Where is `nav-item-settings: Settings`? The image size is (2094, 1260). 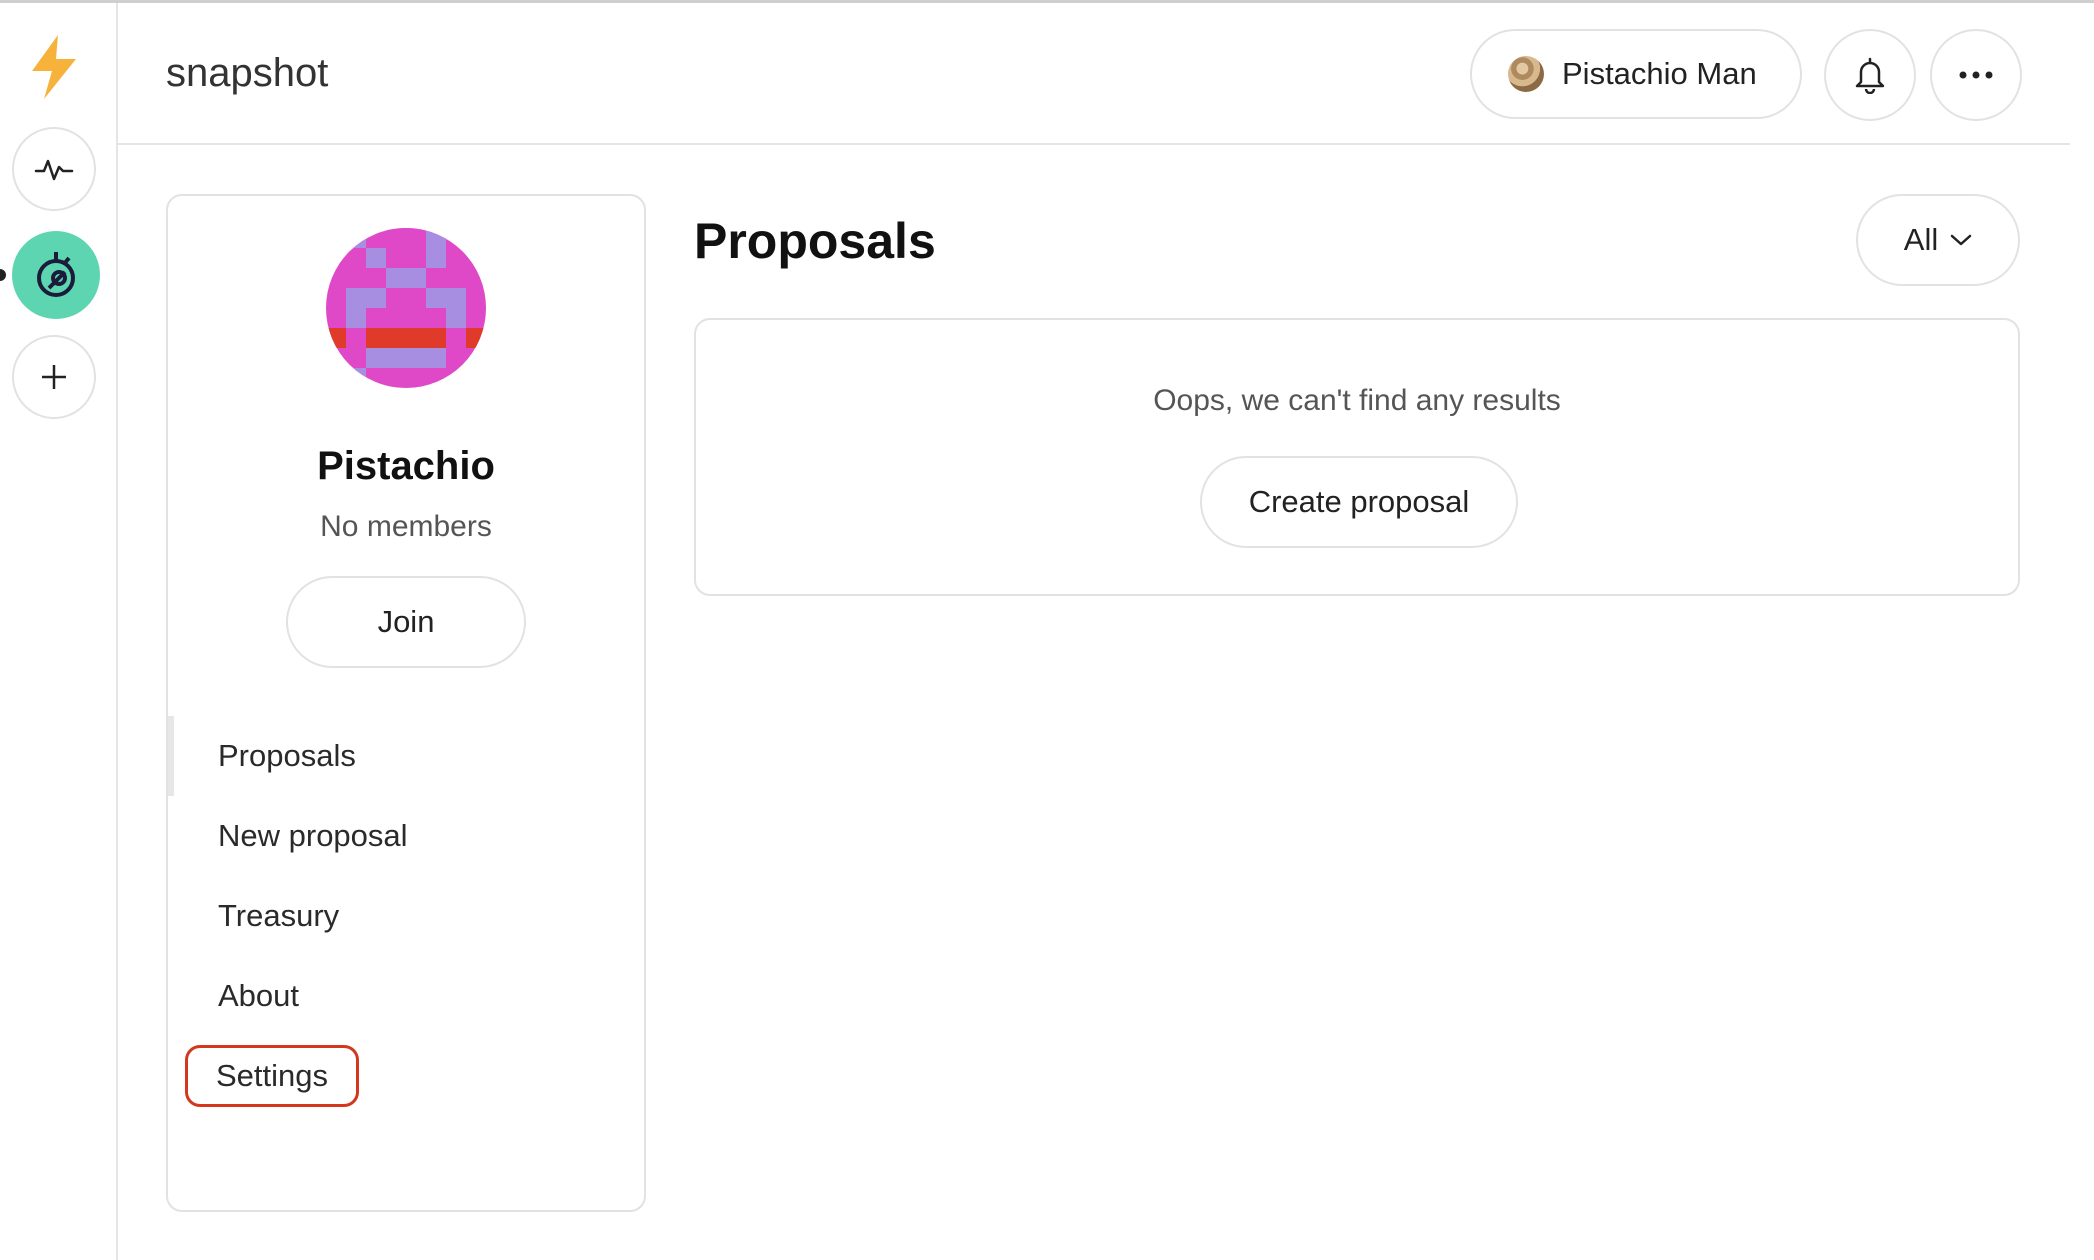
nav-item-settings: Settings is located at coordinates (406, 1076).